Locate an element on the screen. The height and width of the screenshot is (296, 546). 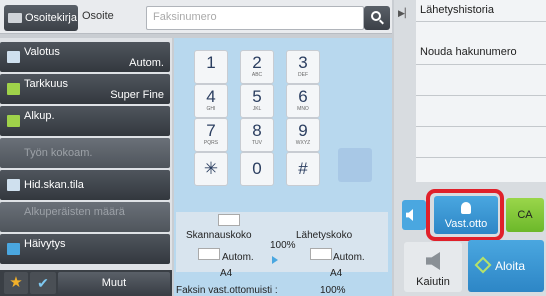
others-button: Muut is located at coordinates (114, 283).